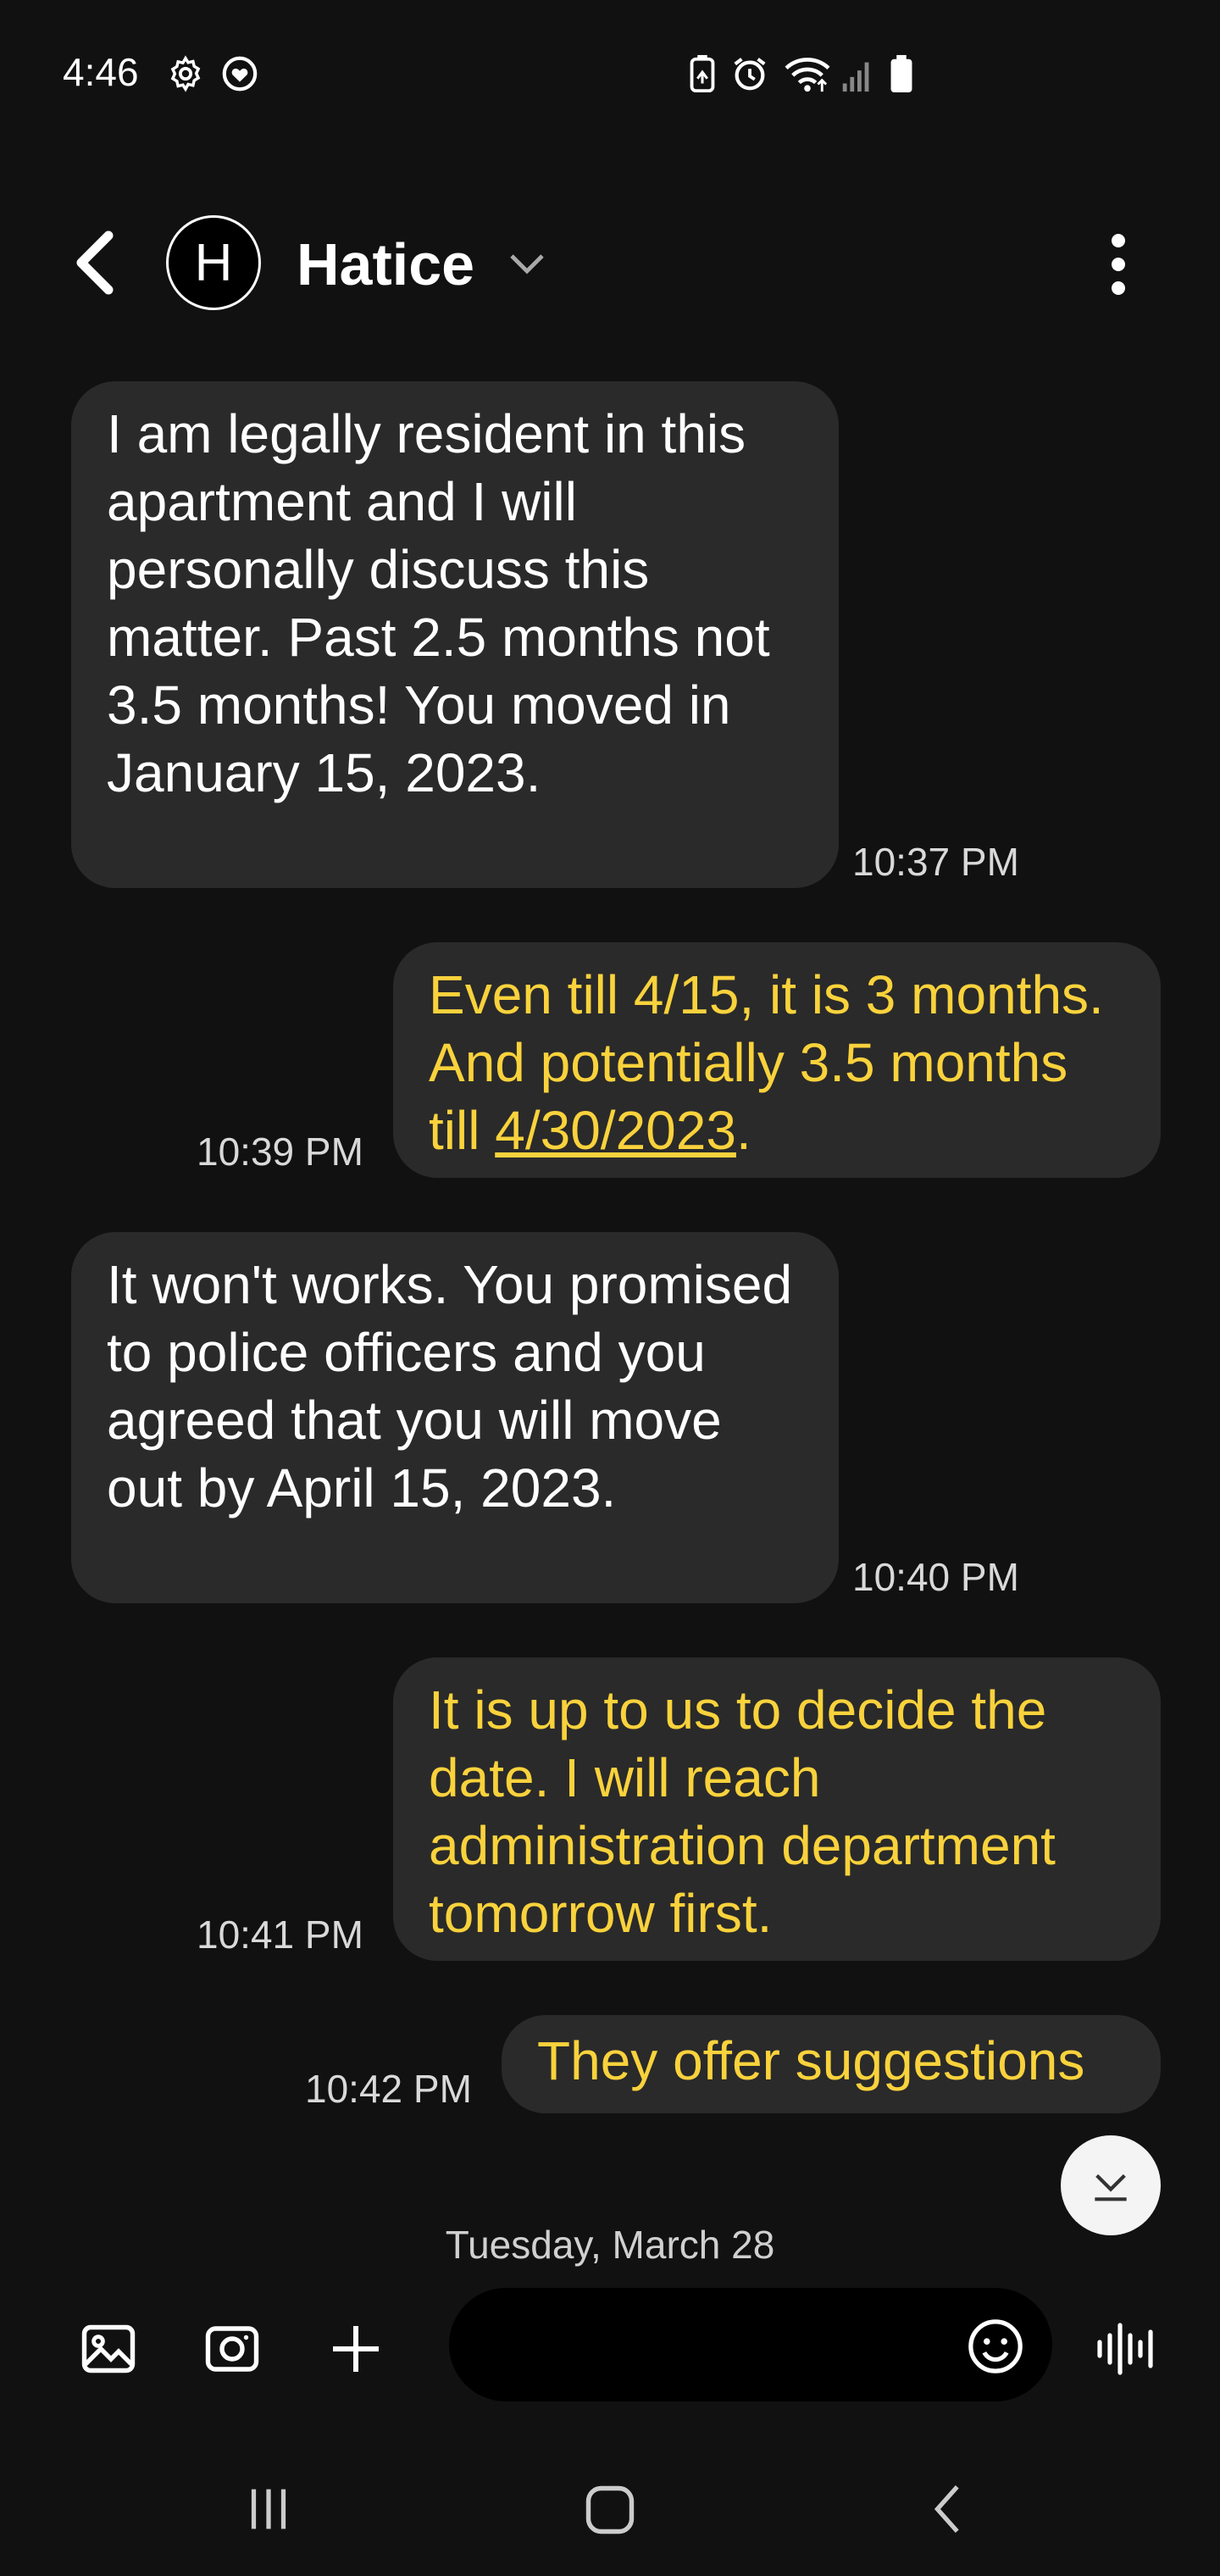 The image size is (1220, 2576). Describe the element at coordinates (388, 2089) in the screenshot. I see `message-timestamp: 10:42 PM` at that location.